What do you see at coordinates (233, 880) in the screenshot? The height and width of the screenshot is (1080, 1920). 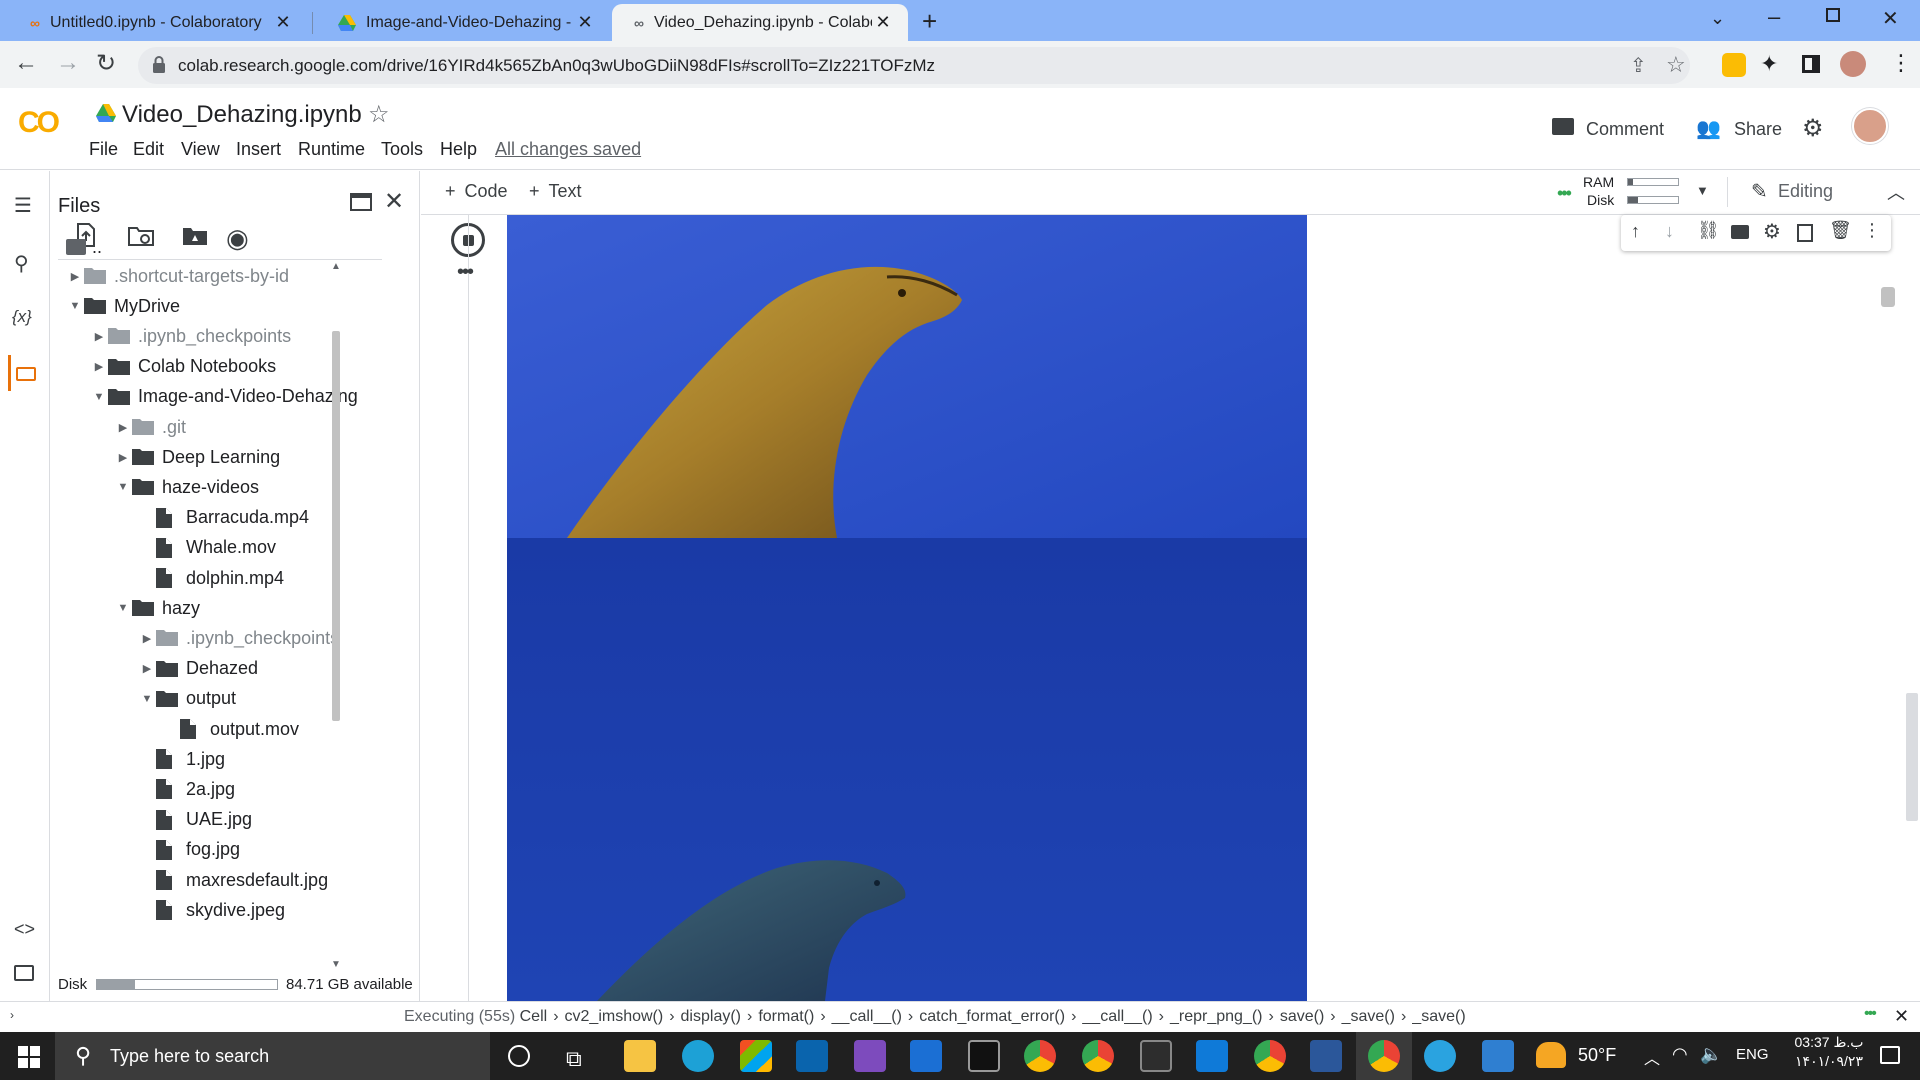 I see `file-row: maxresdefault.jpg` at bounding box center [233, 880].